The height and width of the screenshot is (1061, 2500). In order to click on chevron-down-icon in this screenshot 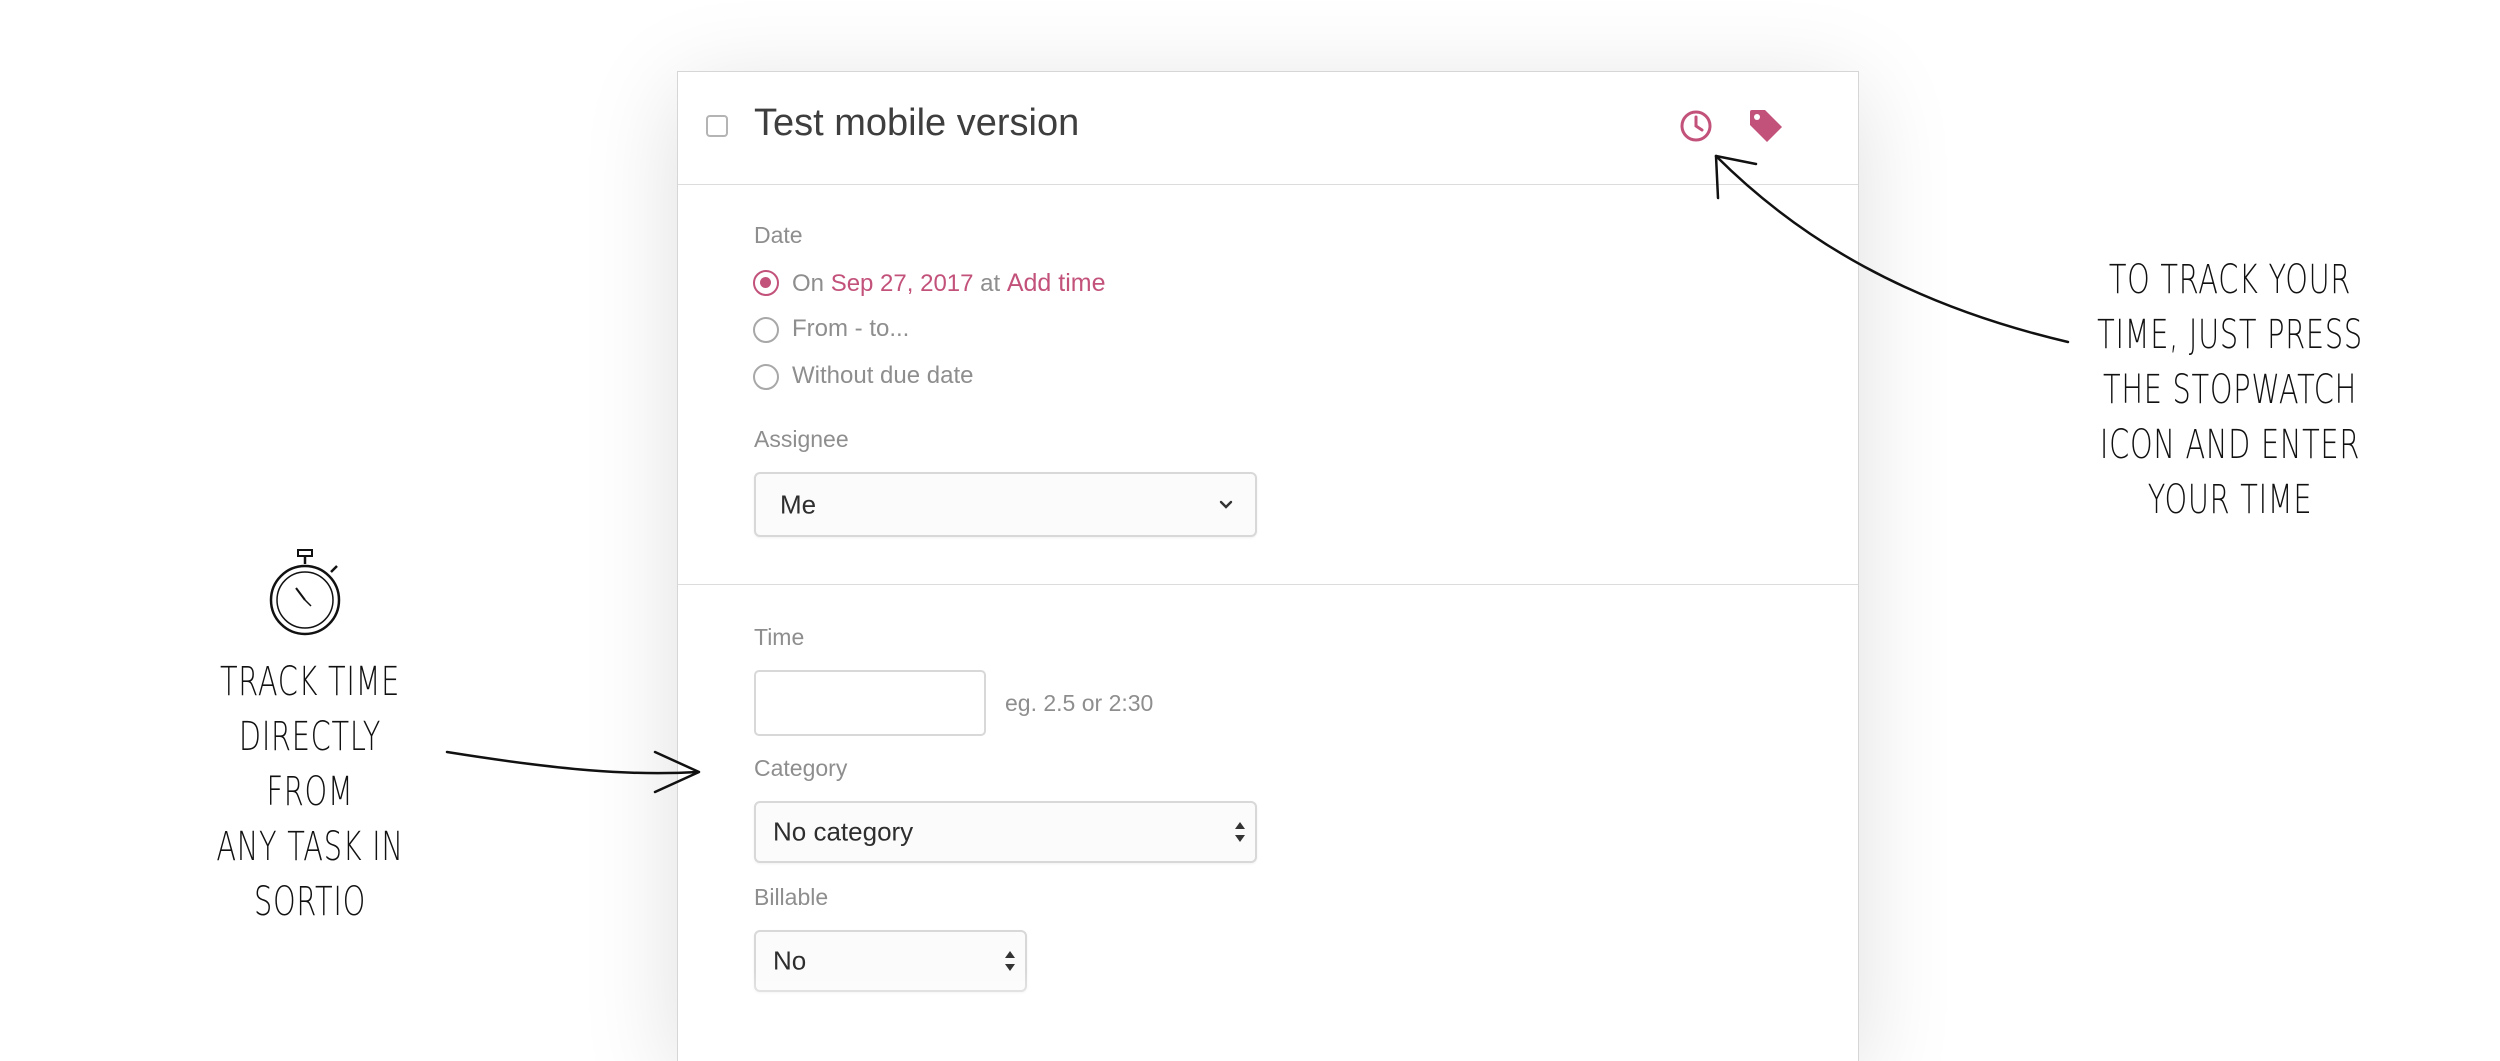, I will do `click(1226, 504)`.